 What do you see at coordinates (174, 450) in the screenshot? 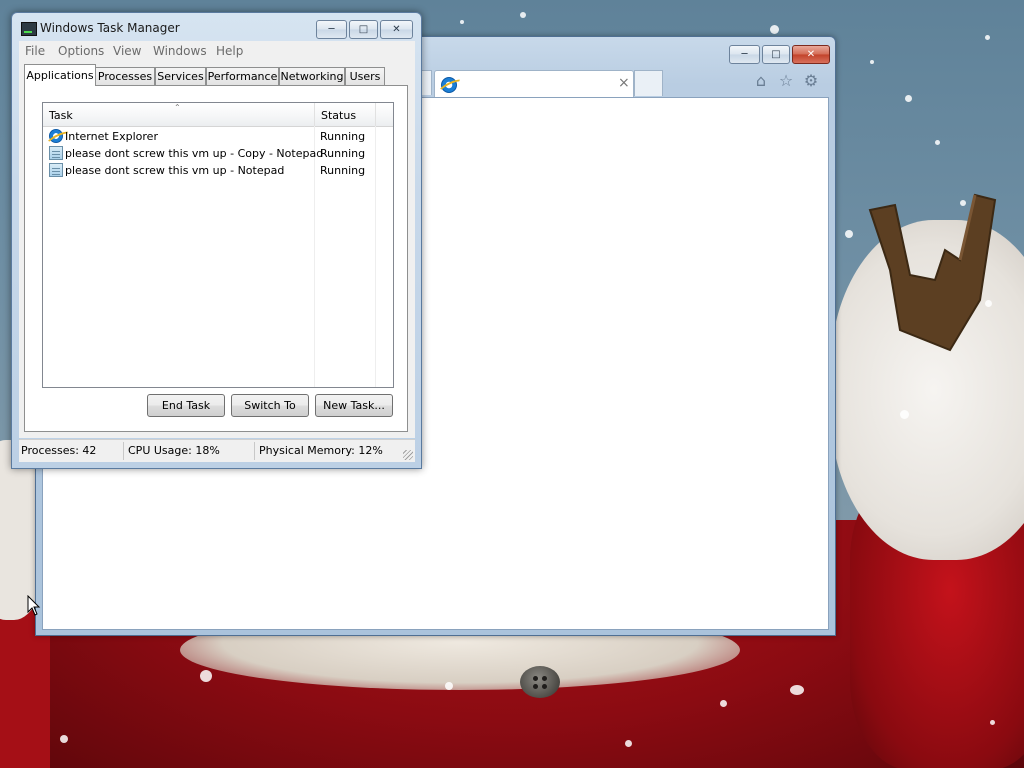
I see `status-cpu-usage: CPU Usage: 18%` at bounding box center [174, 450].